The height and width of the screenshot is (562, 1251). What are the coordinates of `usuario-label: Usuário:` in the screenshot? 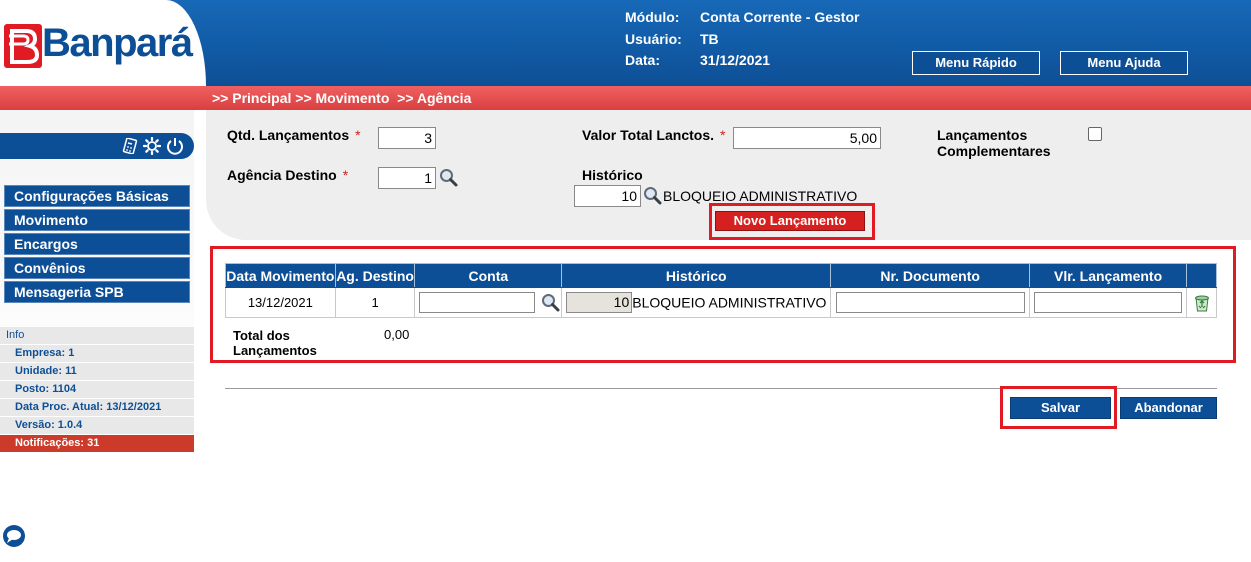 It's located at (653, 39).